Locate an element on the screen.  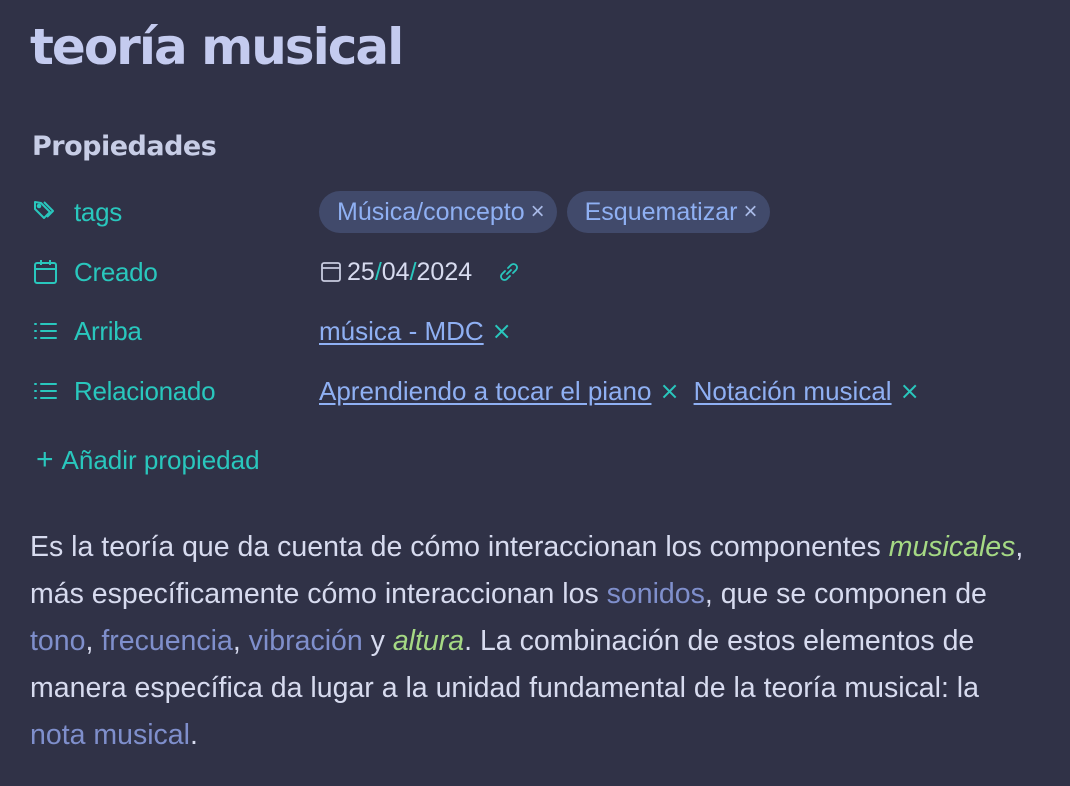
property-value-arriba: música - MDC × is located at coordinates (422, 331).